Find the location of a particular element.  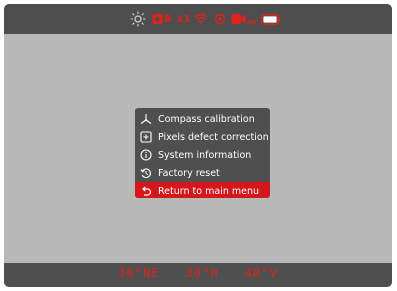

menu-item-label: System information is located at coordinates (205, 155).